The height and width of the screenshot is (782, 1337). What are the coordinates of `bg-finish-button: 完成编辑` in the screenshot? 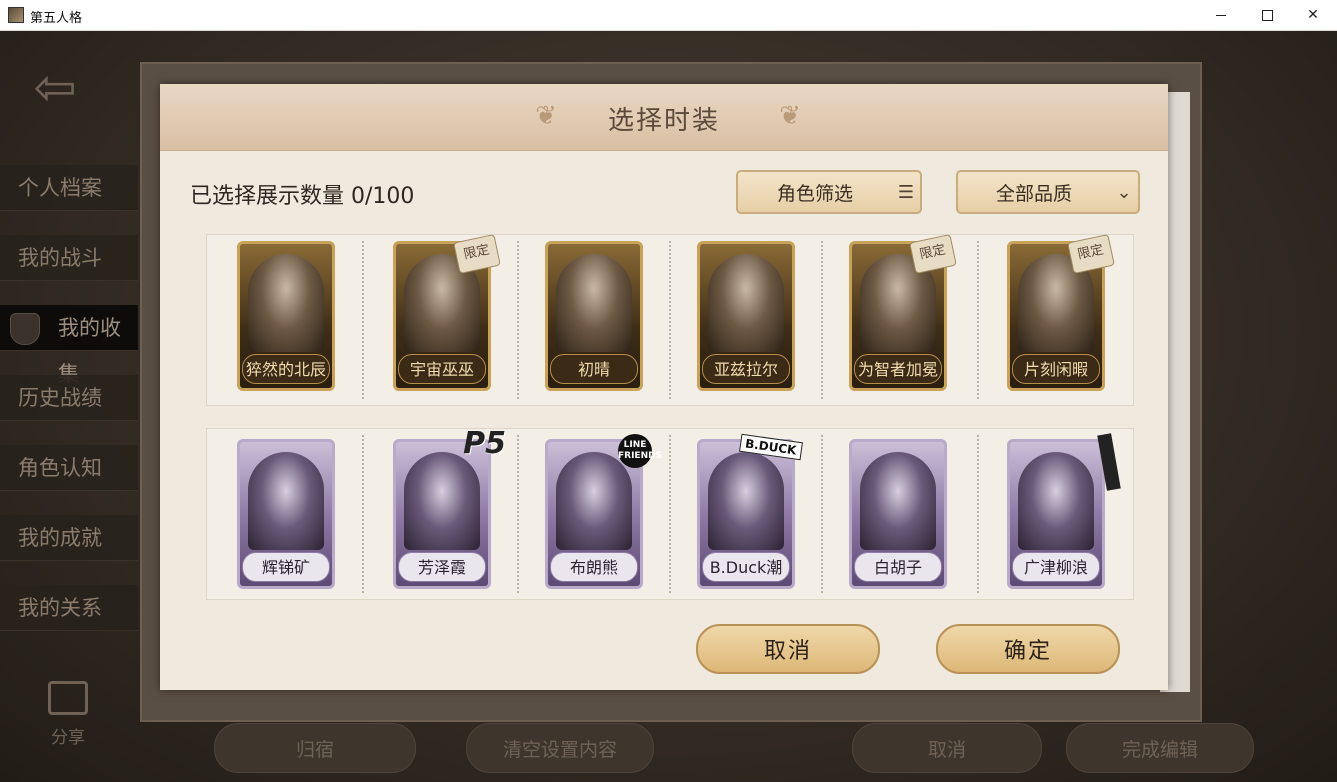 It's located at (1160, 748).